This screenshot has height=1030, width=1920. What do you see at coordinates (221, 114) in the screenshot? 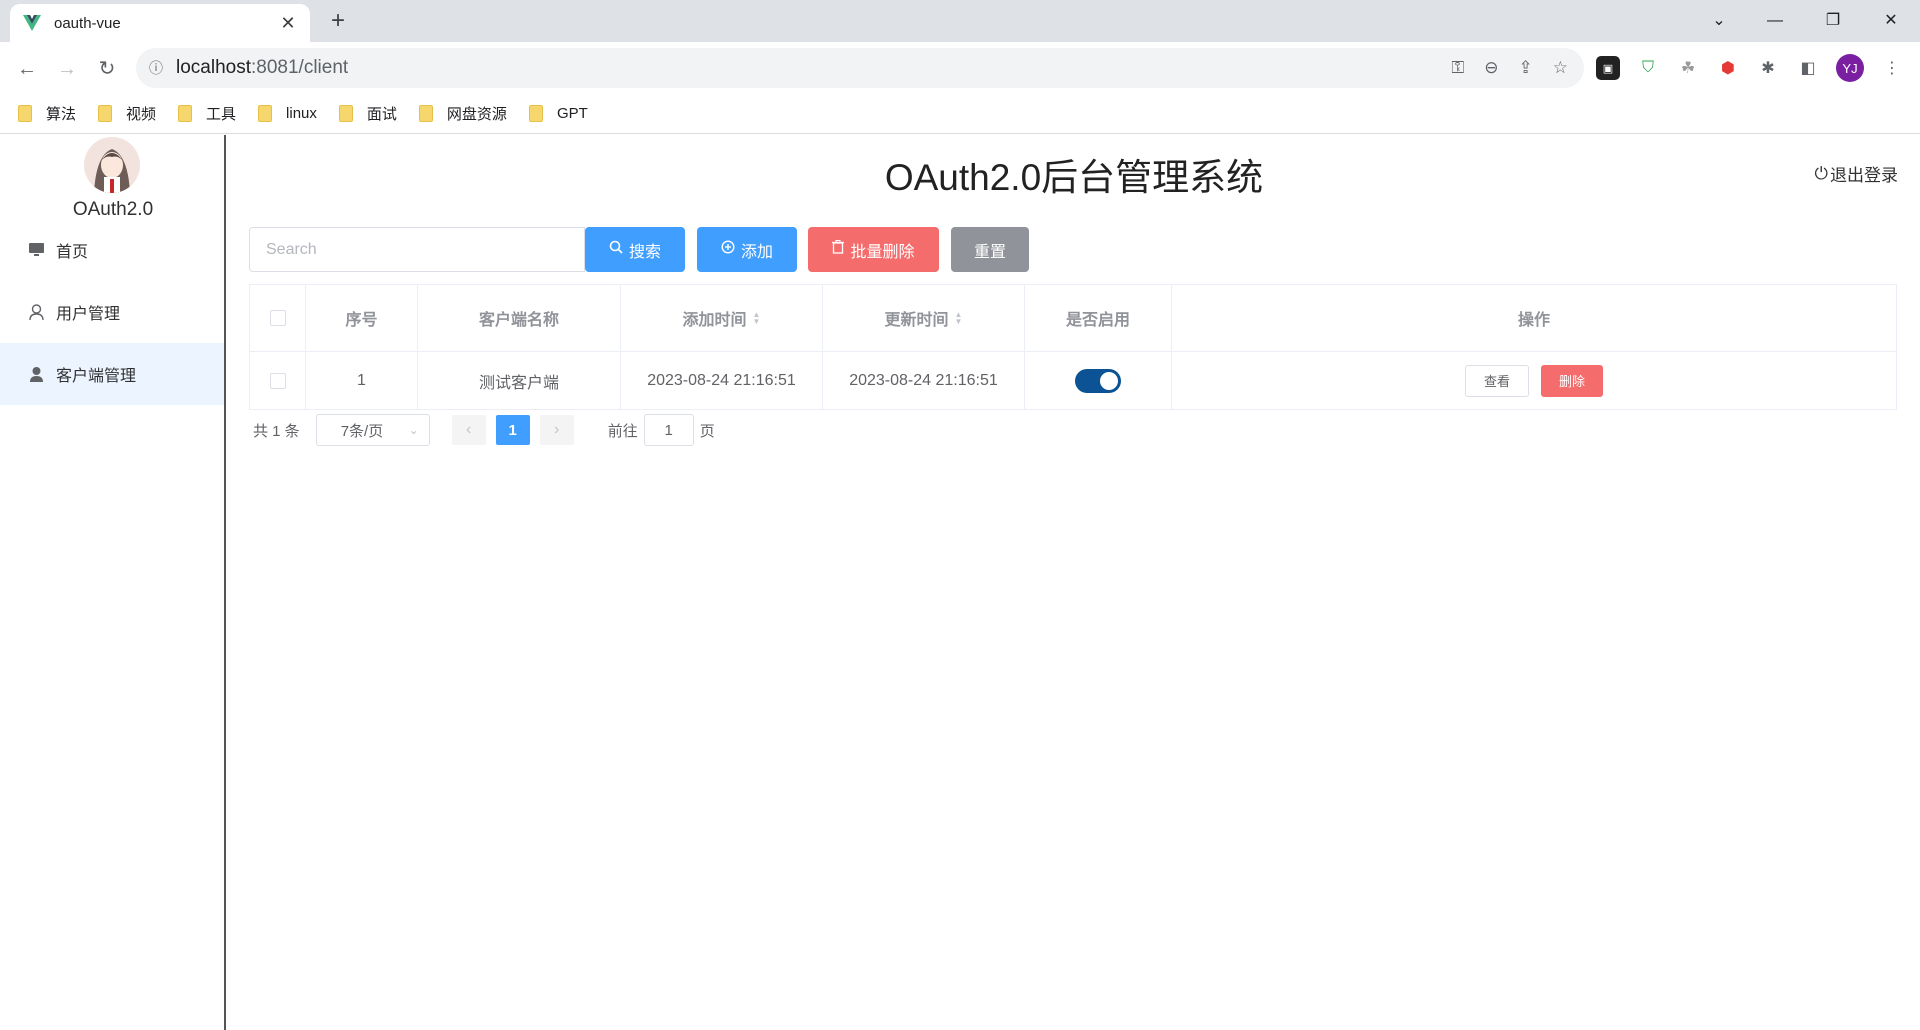
I see `bookmark-label: 工具` at bounding box center [221, 114].